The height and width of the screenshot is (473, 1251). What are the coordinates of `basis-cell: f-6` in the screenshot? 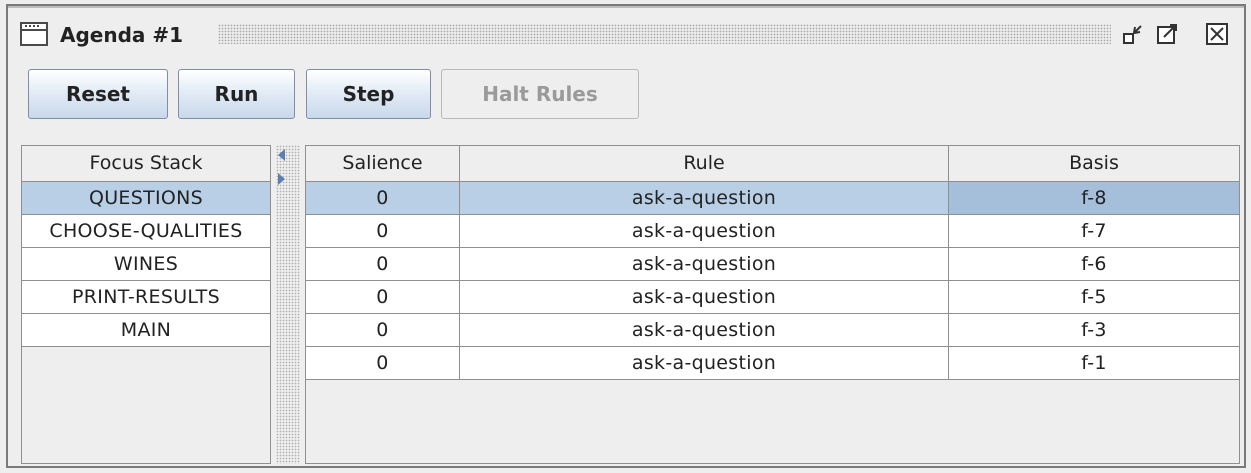 It's located at (1094, 264).